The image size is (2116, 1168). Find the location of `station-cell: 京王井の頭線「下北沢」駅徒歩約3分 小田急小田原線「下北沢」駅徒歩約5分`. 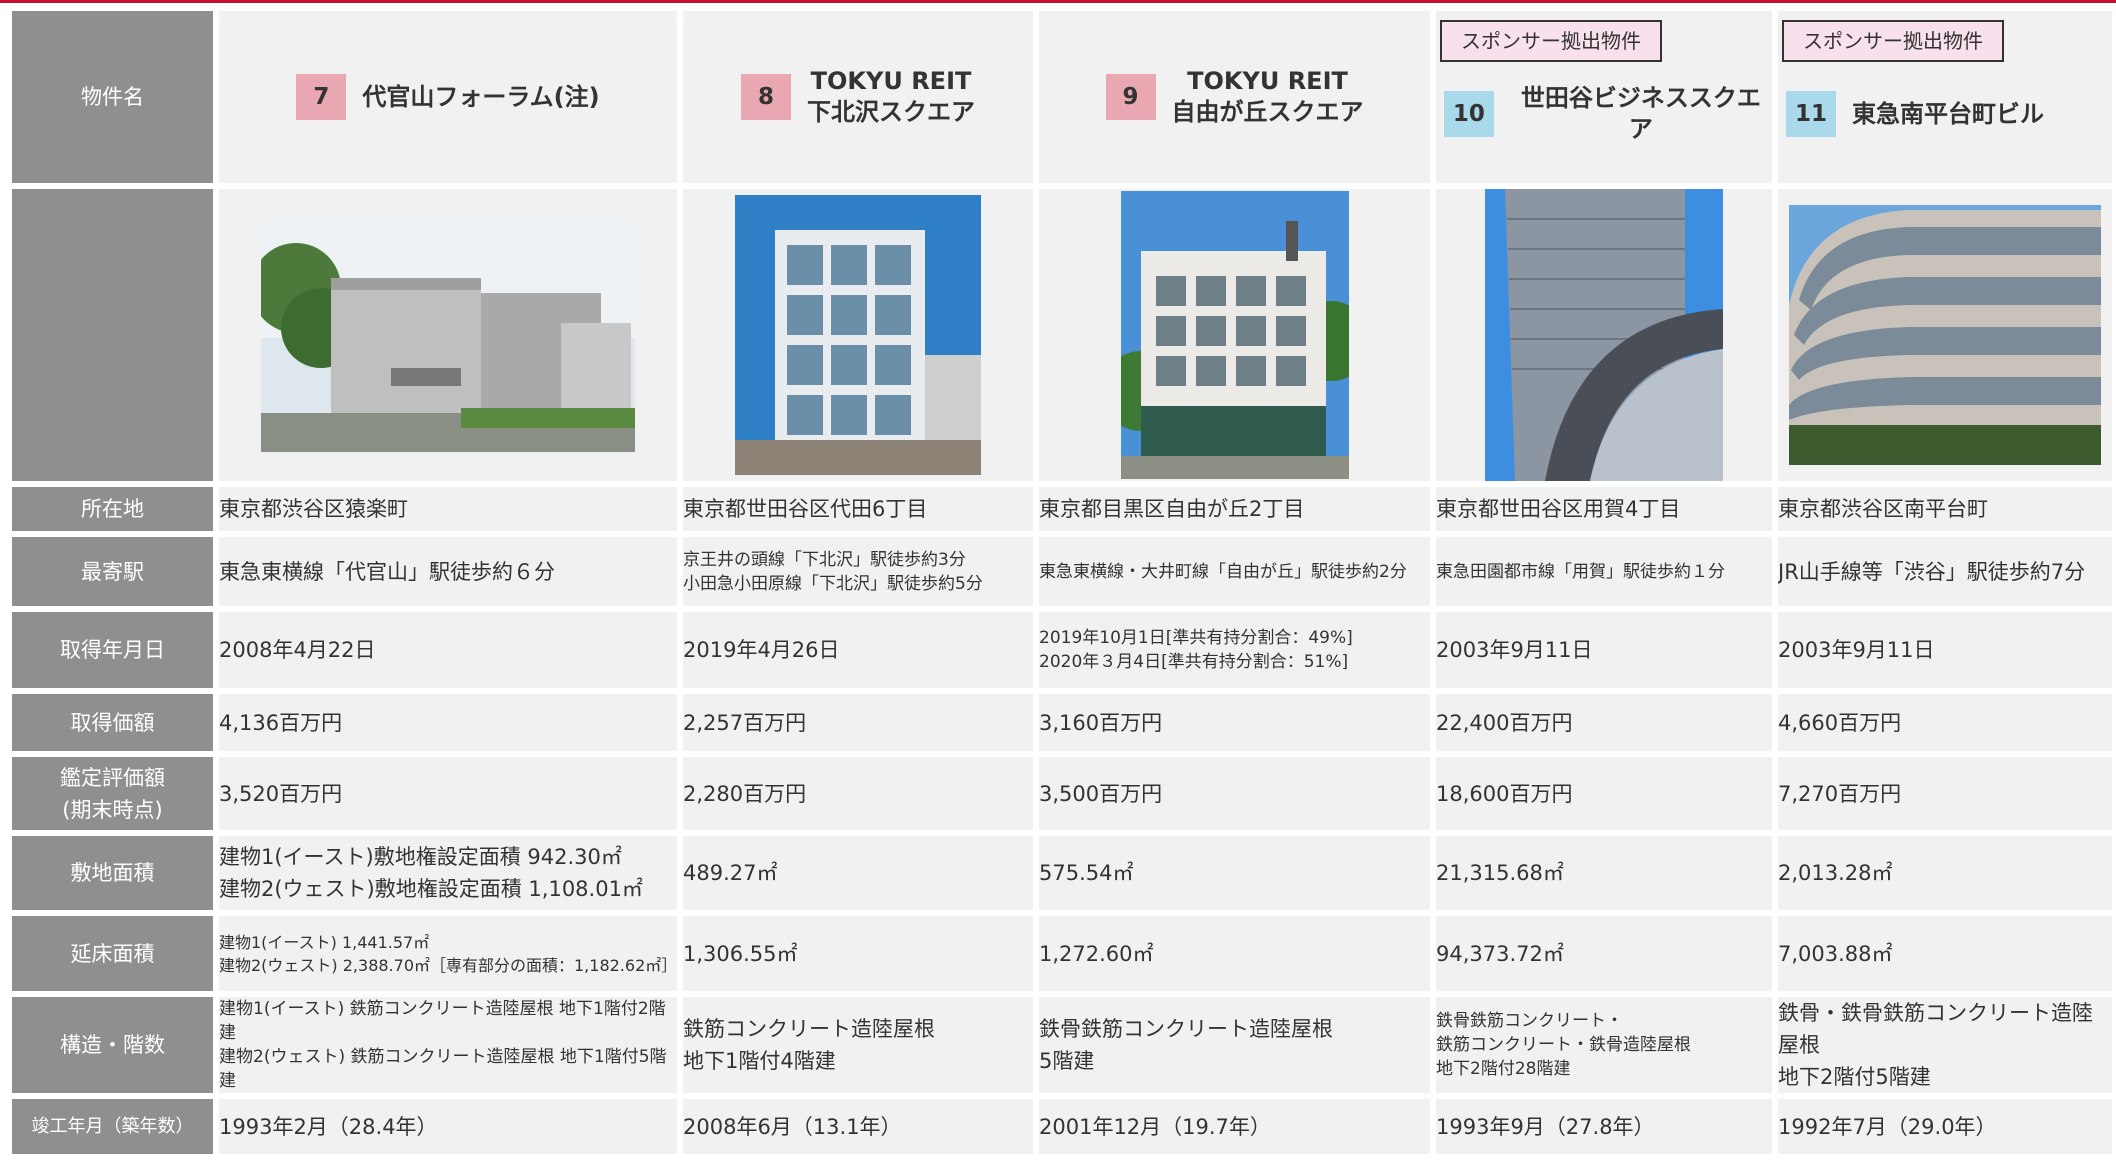

station-cell: 京王井の頭線「下北沢」駅徒歩約3分 小田急小田原線「下北沢」駅徒歩約5分 is located at coordinates (858, 571).